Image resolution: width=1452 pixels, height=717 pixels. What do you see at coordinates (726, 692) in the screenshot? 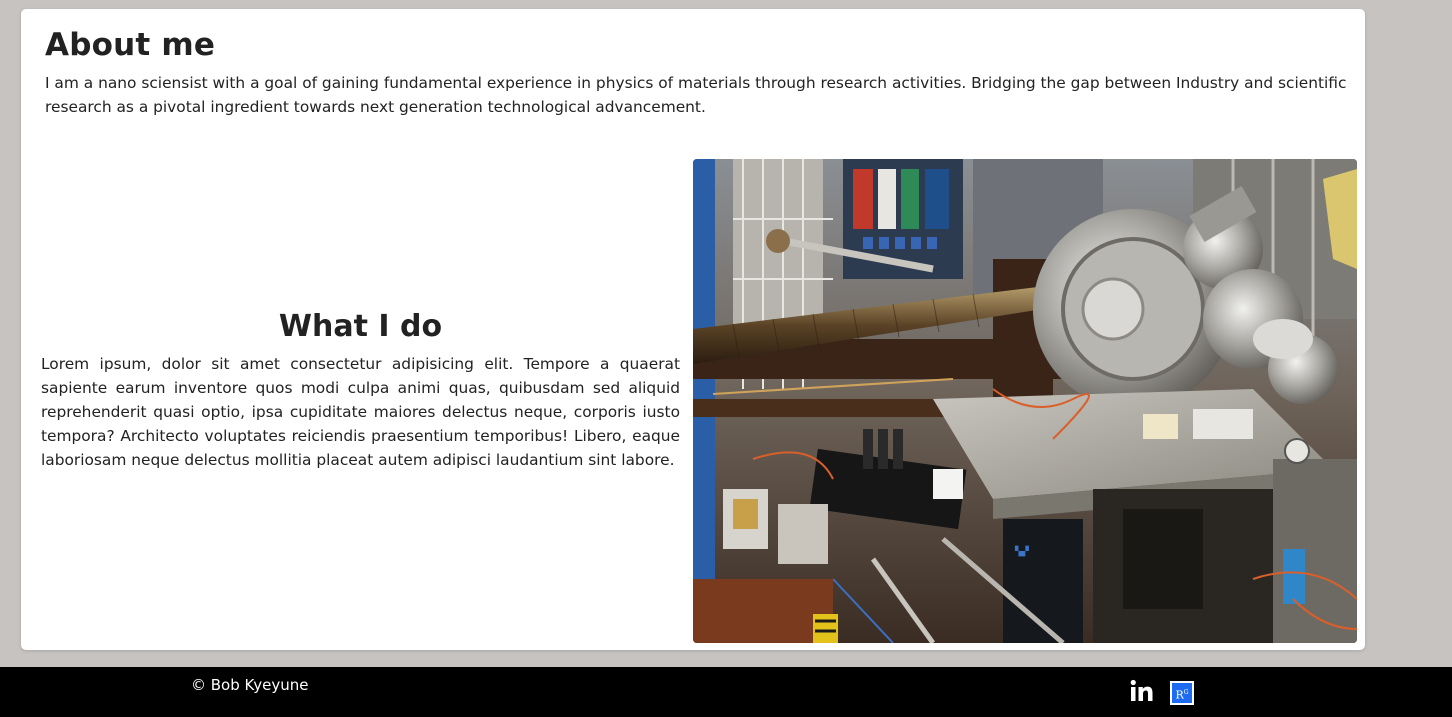
I see `footer: © Bob Kyeyune RG` at bounding box center [726, 692].